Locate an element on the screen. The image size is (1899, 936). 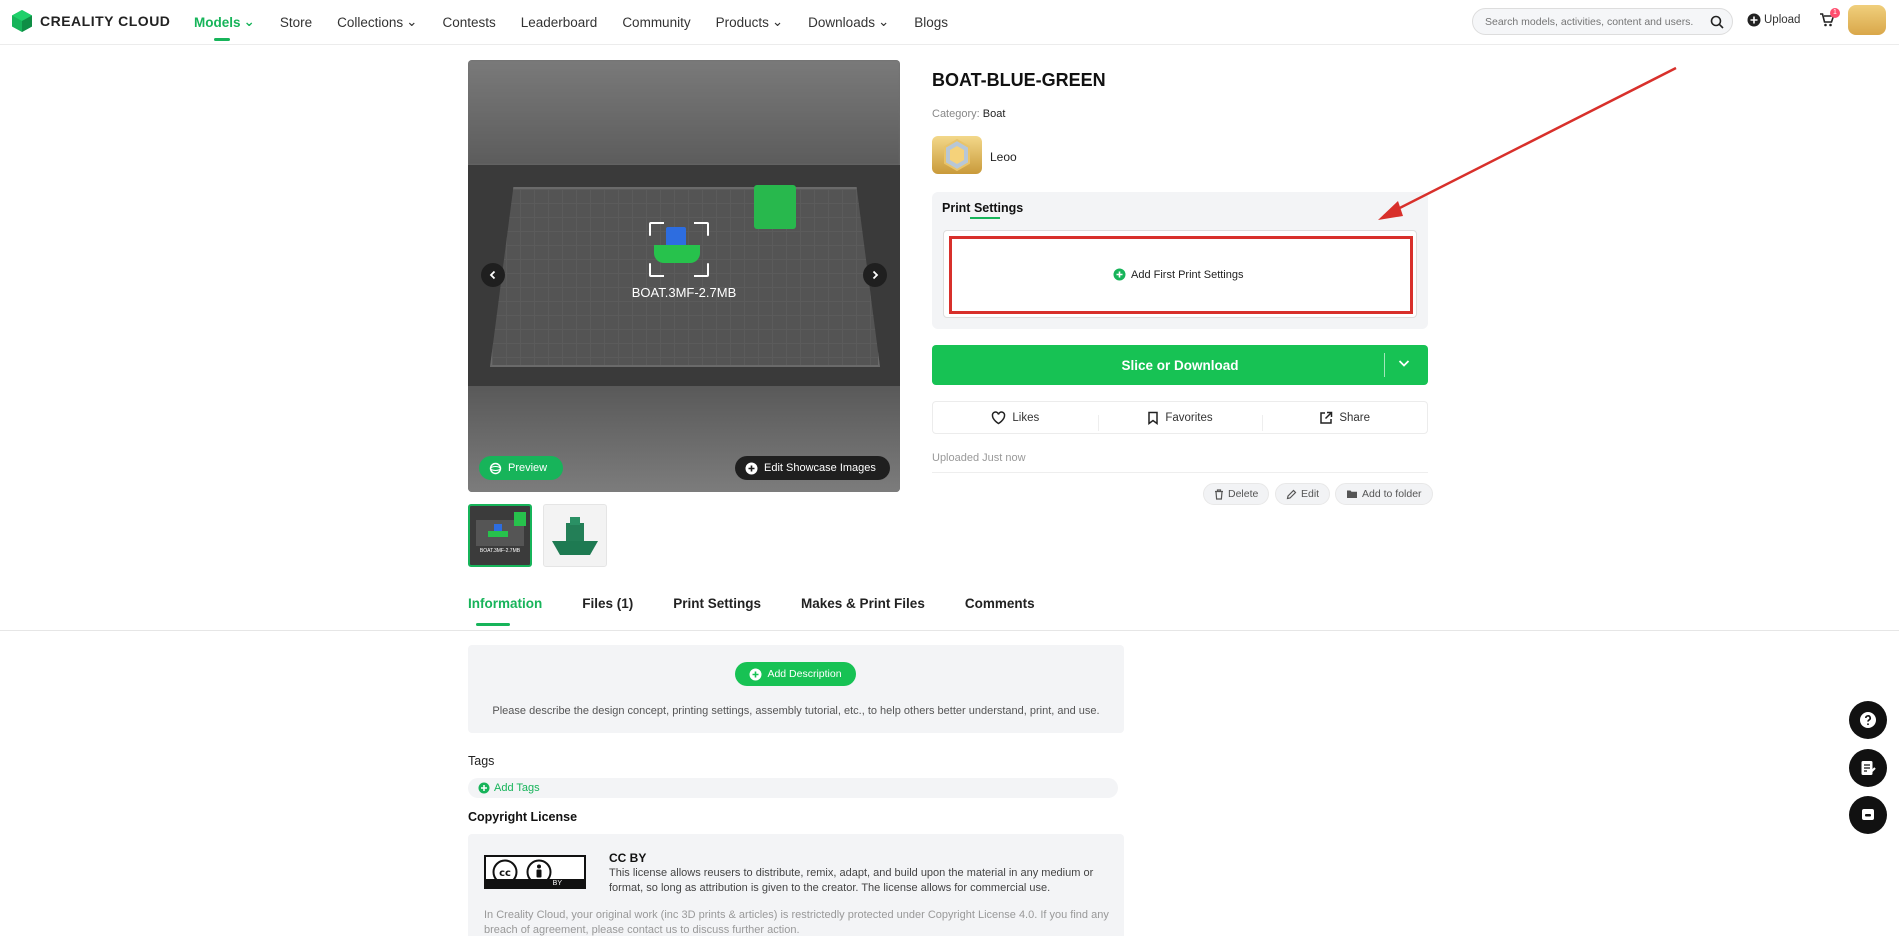
nav-label: Contests is located at coordinates (469, 22).